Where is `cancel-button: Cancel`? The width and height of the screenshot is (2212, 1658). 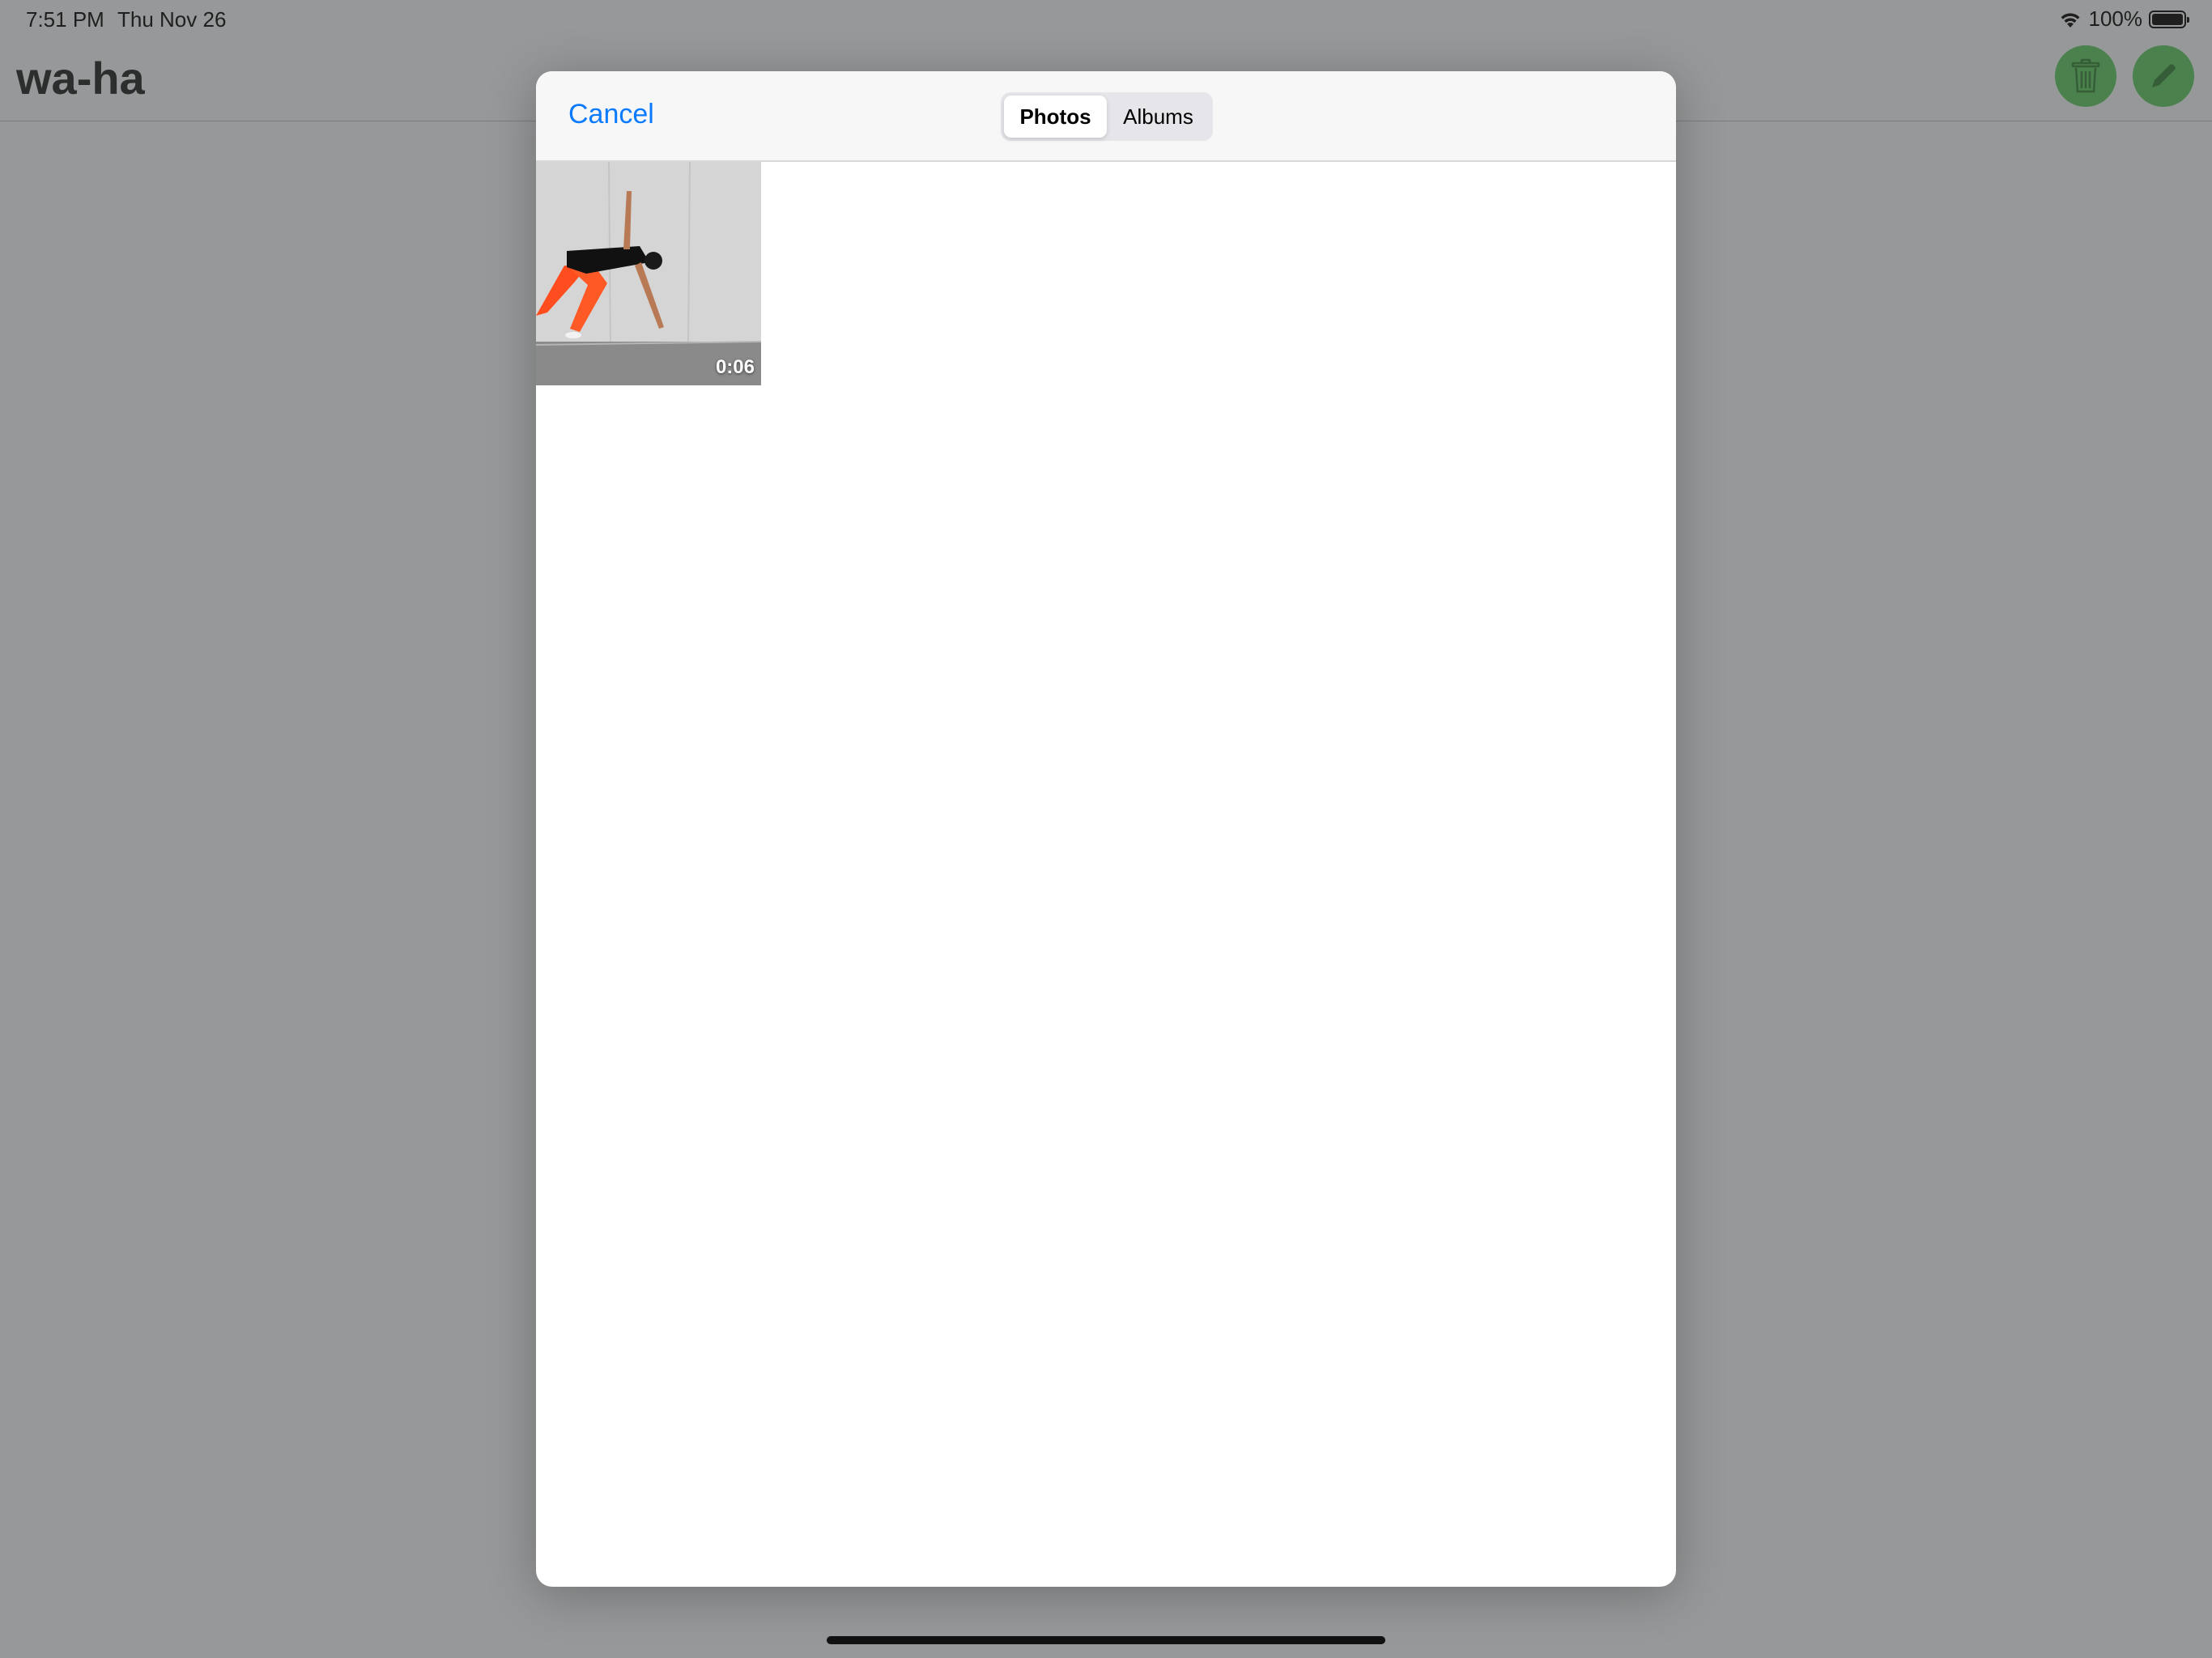 cancel-button: Cancel is located at coordinates (611, 114).